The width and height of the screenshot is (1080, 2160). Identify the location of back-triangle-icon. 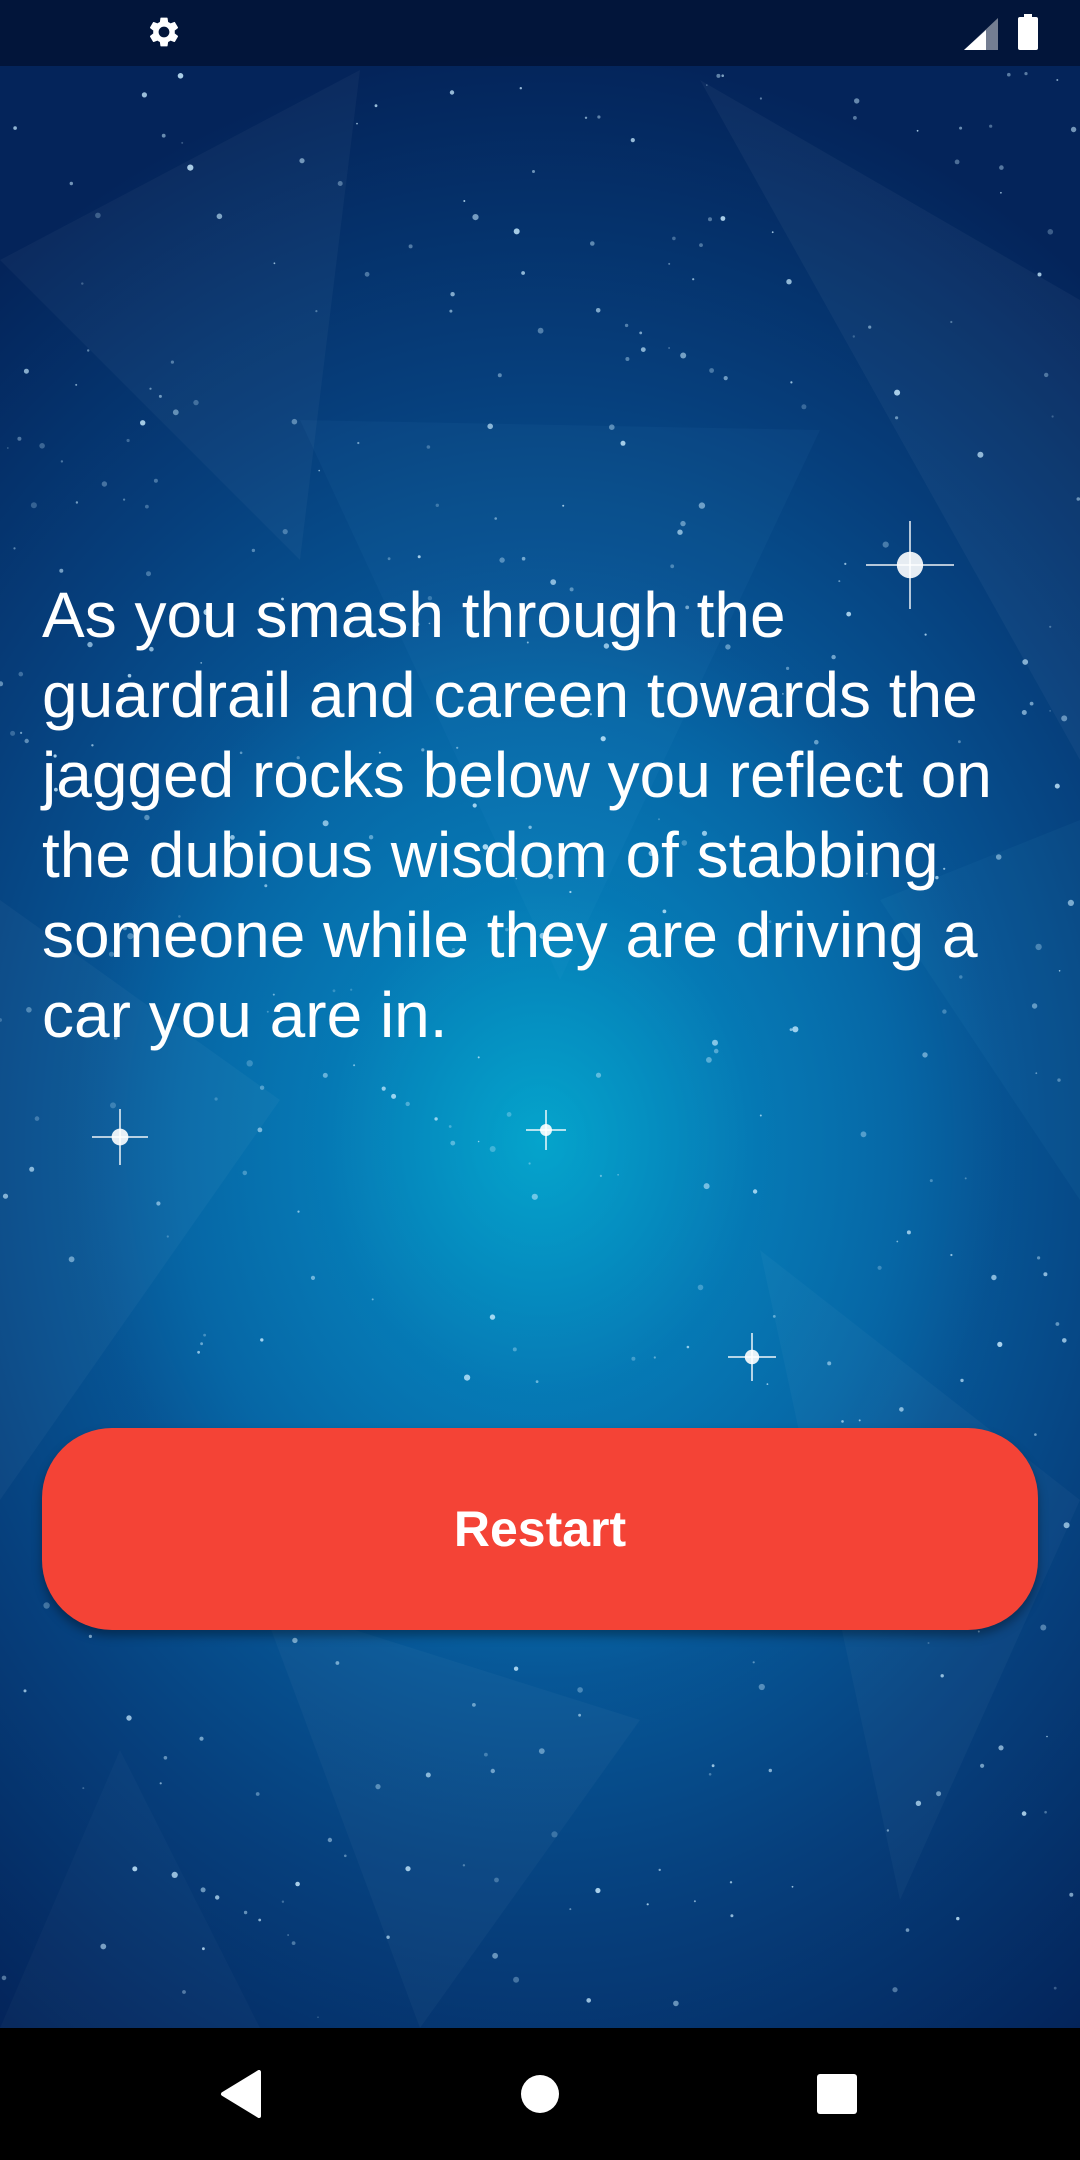
(241, 2094).